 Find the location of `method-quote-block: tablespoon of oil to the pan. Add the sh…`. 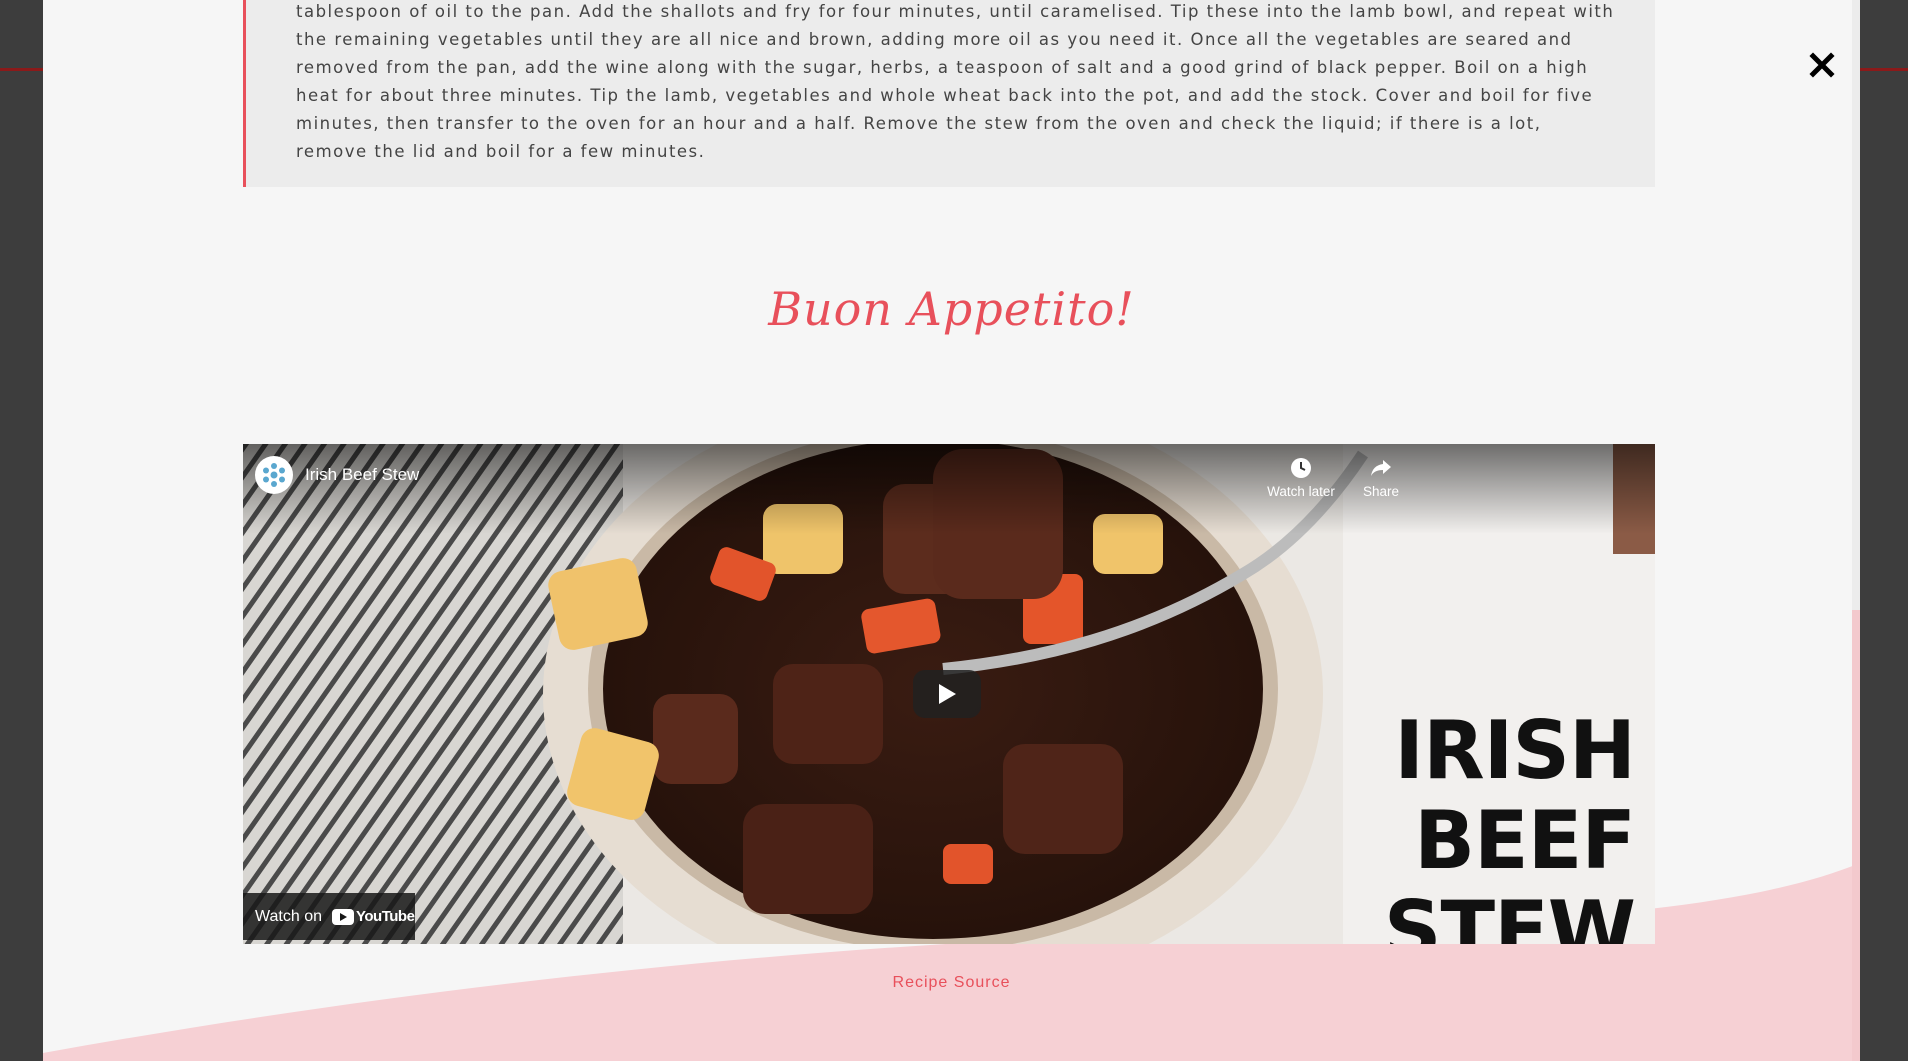

method-quote-block: tablespoon of oil to the pan. Add the sh… is located at coordinates (949, 93).